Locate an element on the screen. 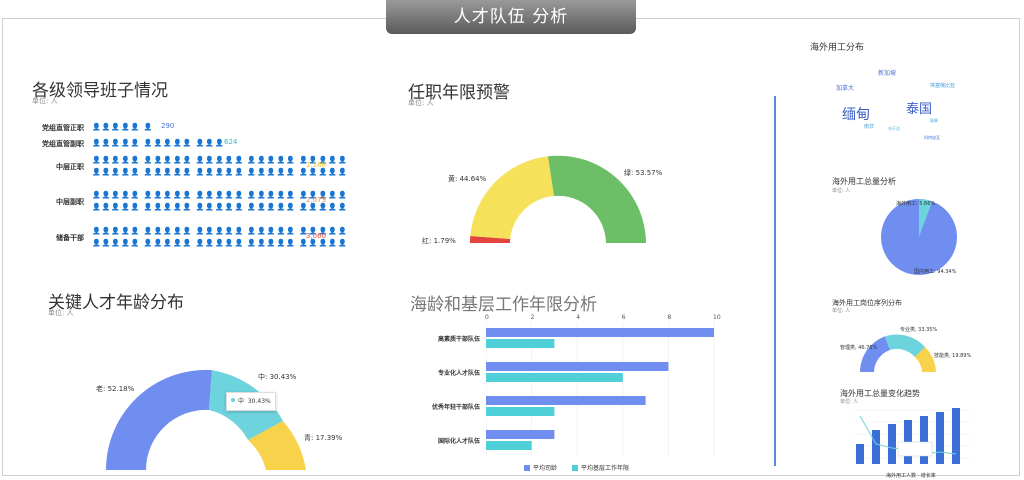  trend-legend: 海外用工人数 · 增长率 is located at coordinates (911, 476).